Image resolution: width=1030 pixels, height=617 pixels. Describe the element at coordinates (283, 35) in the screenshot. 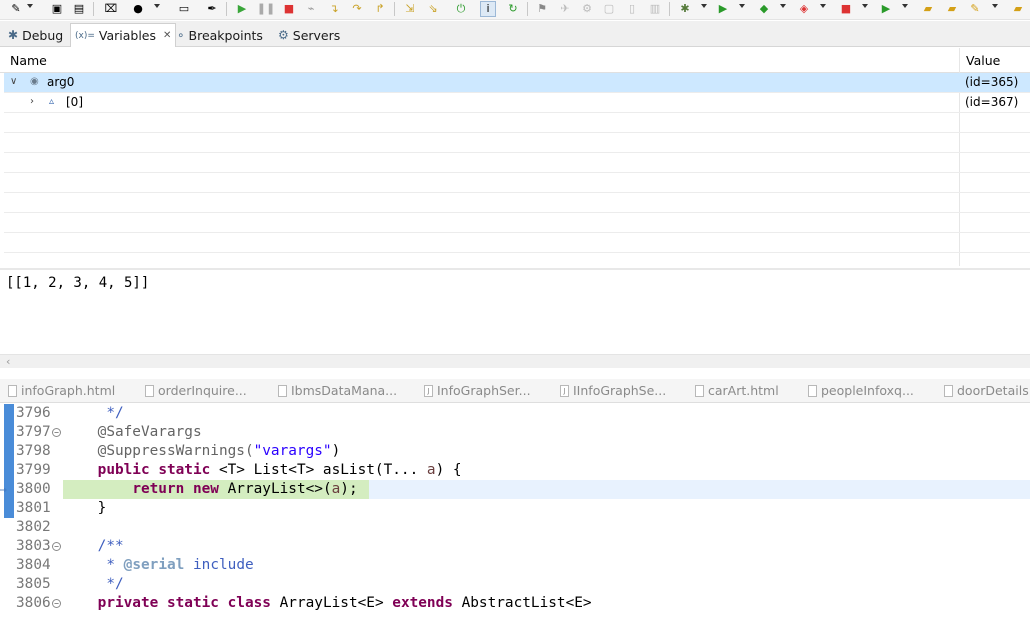

I see `servers-icon: ⚙` at that location.